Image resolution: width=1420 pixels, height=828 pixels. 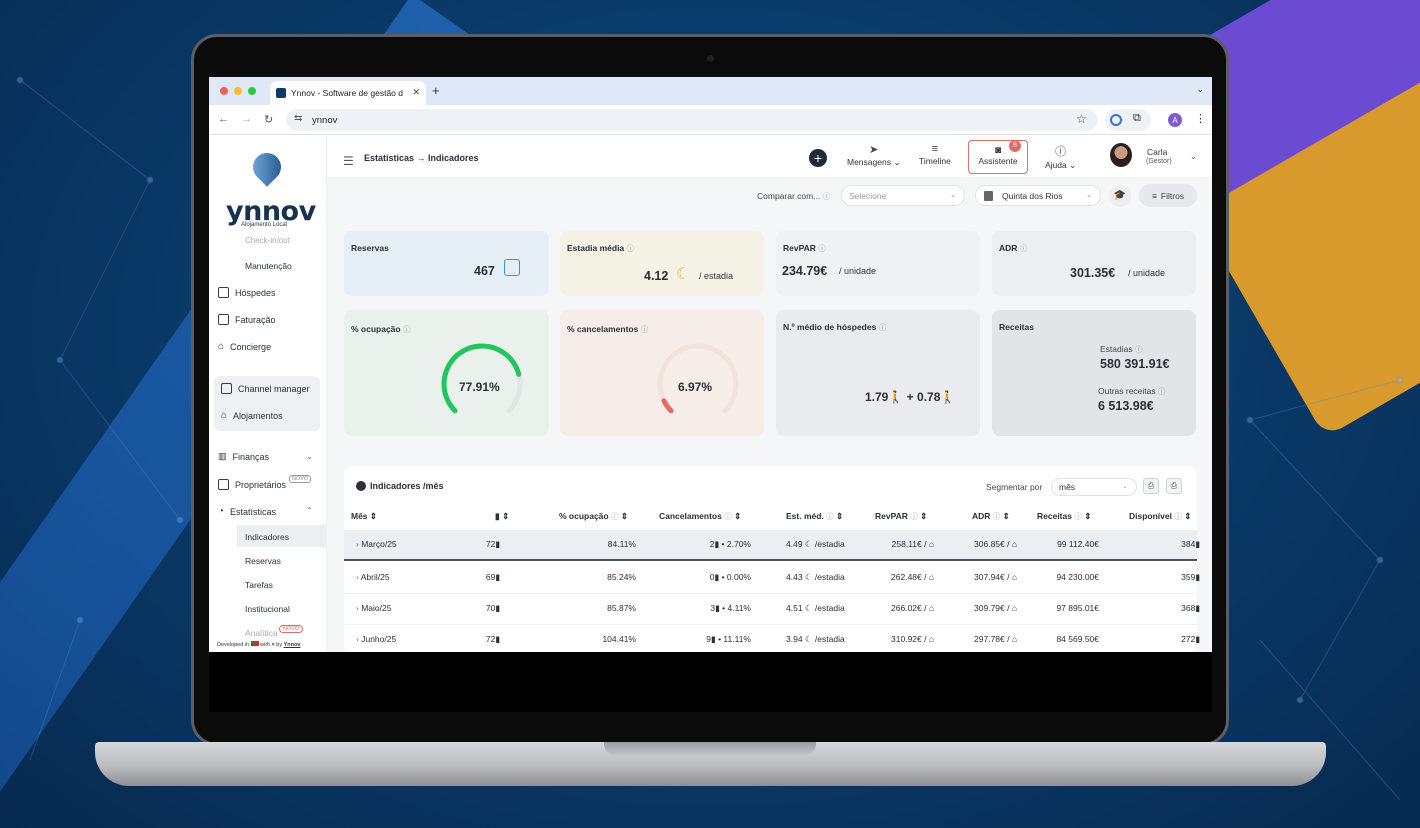 What do you see at coordinates (436, 90) in the screenshot?
I see `new-tab-icon: +` at bounding box center [436, 90].